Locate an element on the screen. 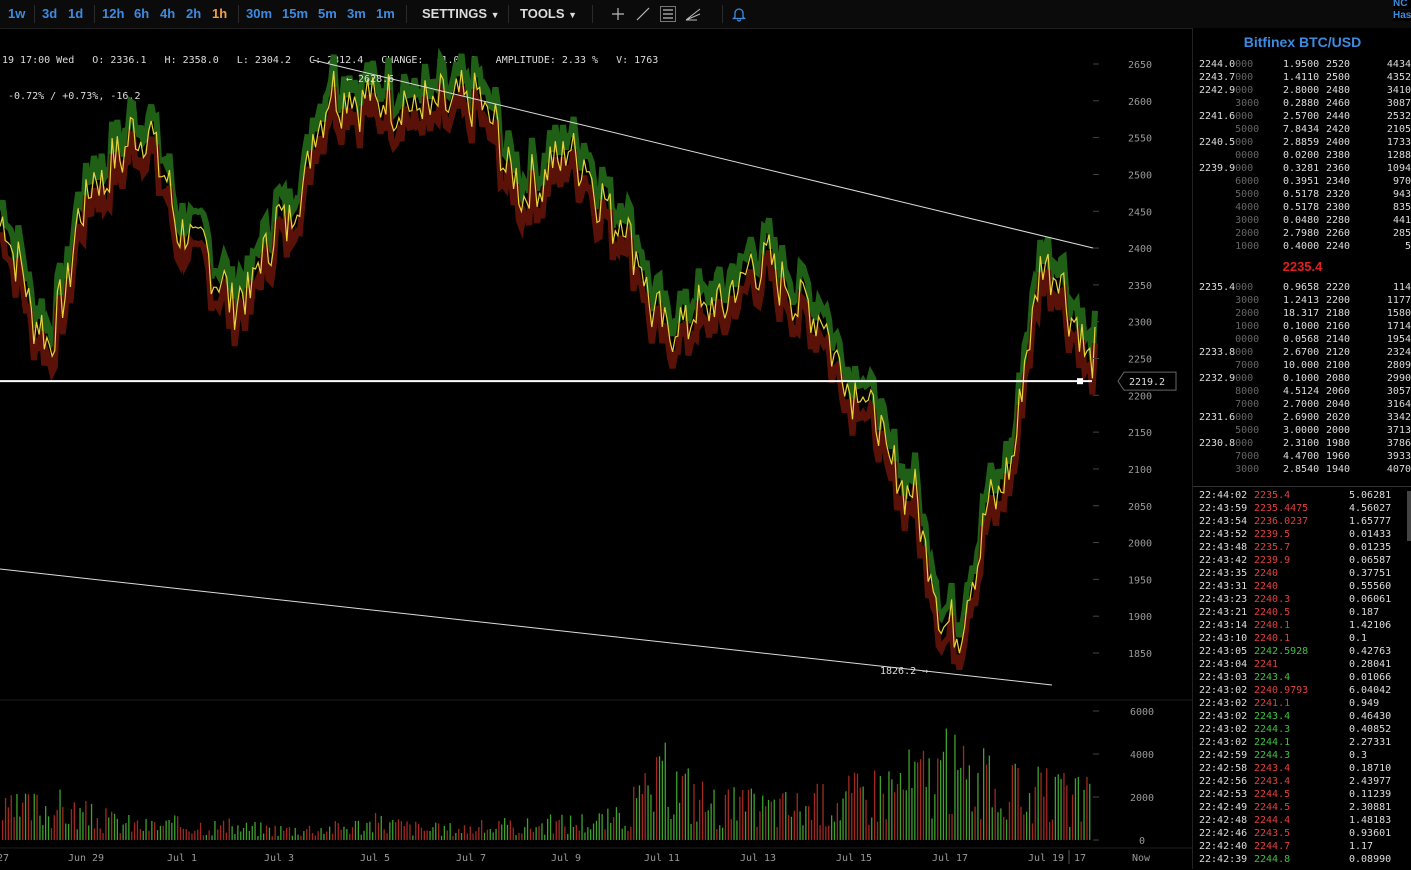 This screenshot has width=1411, height=870. ask-row: 2240.5000 2.8859 2400 1733 is located at coordinates (1302, 142).